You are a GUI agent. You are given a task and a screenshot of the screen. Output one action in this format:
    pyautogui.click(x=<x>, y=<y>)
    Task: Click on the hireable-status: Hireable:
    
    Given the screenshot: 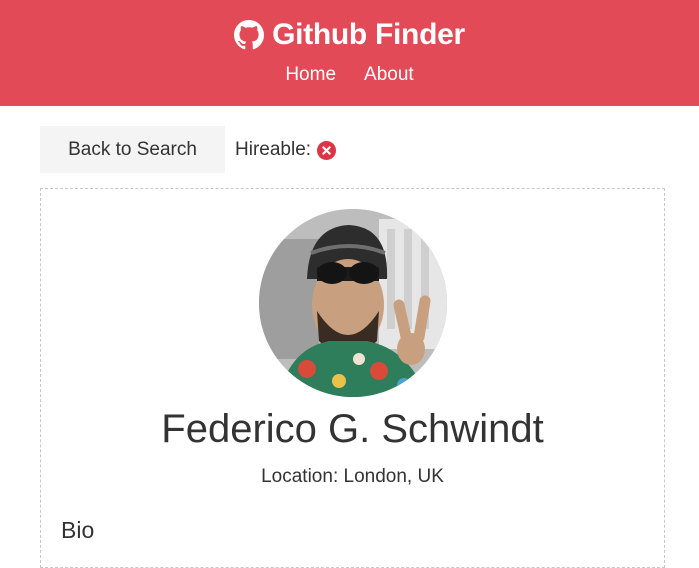 What is the action you would take?
    pyautogui.click(x=286, y=150)
    